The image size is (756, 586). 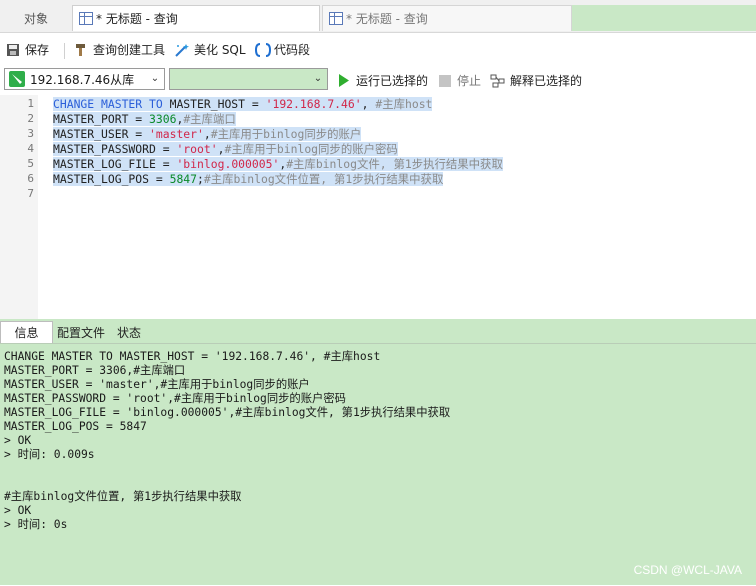 I want to click on code-token: #主库用于binlog同步的账户密码, so click(x=311, y=149).